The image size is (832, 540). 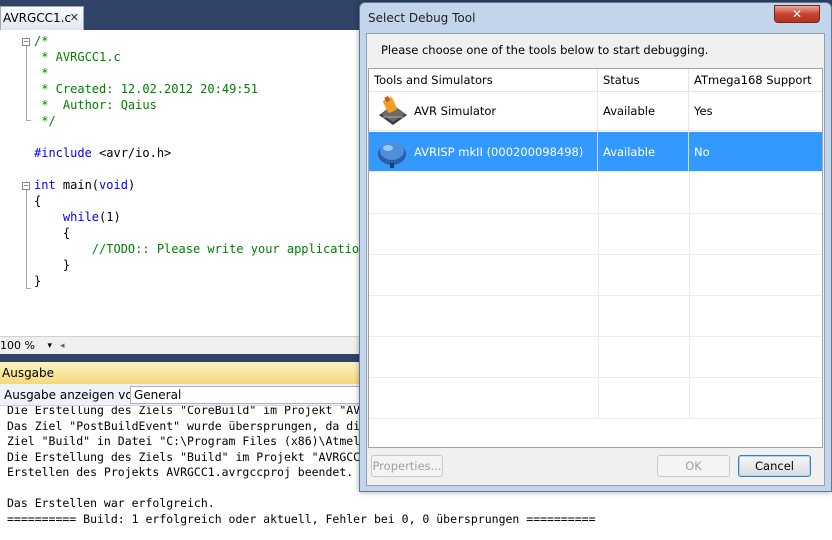 What do you see at coordinates (63, 153) in the screenshot?
I see `preprocessor-keyword: #include` at bounding box center [63, 153].